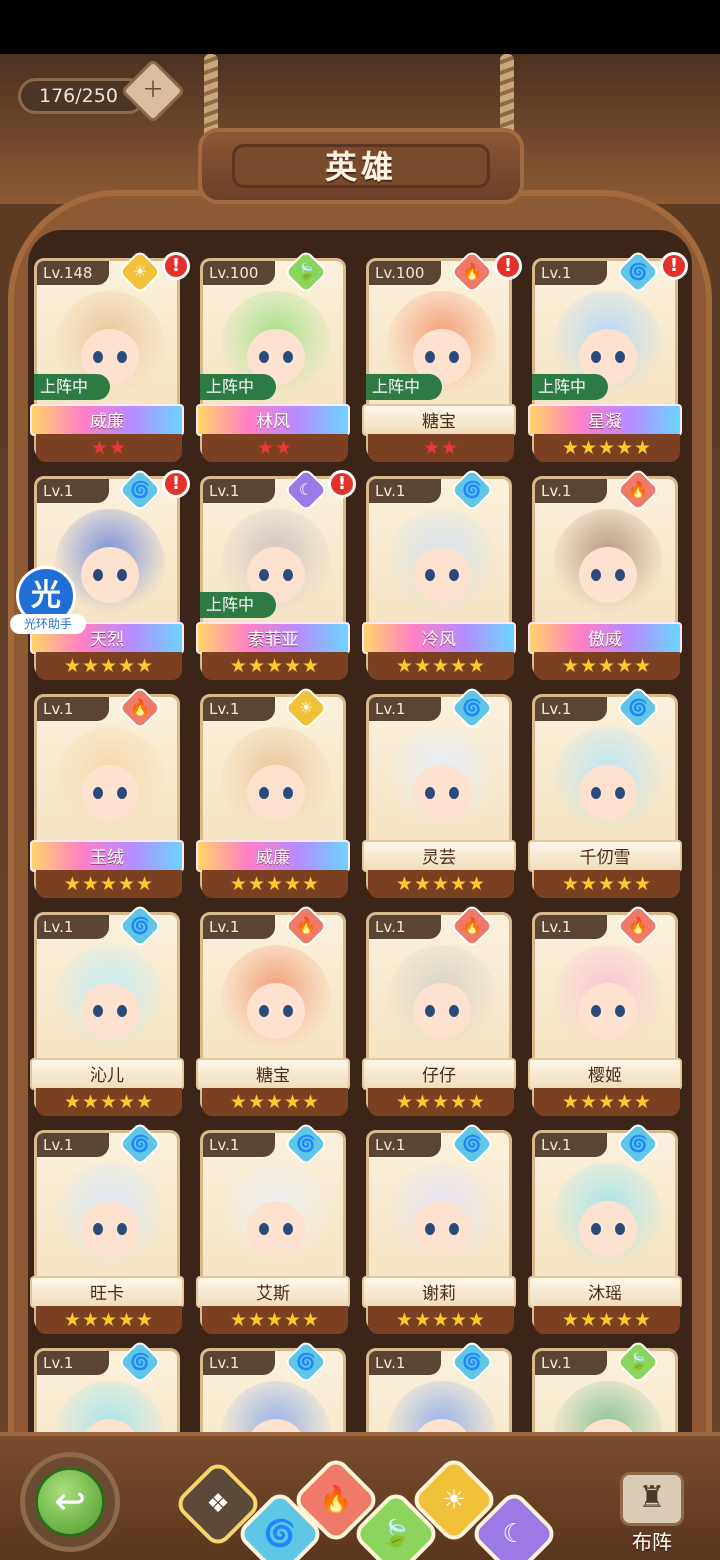 This screenshot has width=720, height=1560. What do you see at coordinates (48, 624) in the screenshot?
I see `assistant-label: 光环助手` at bounding box center [48, 624].